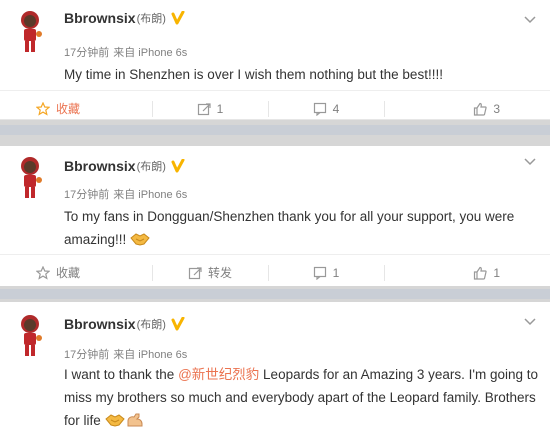 This screenshot has height=429, width=550. Describe the element at coordinates (496, 272) in the screenshot. I see `like-count: 1` at that location.